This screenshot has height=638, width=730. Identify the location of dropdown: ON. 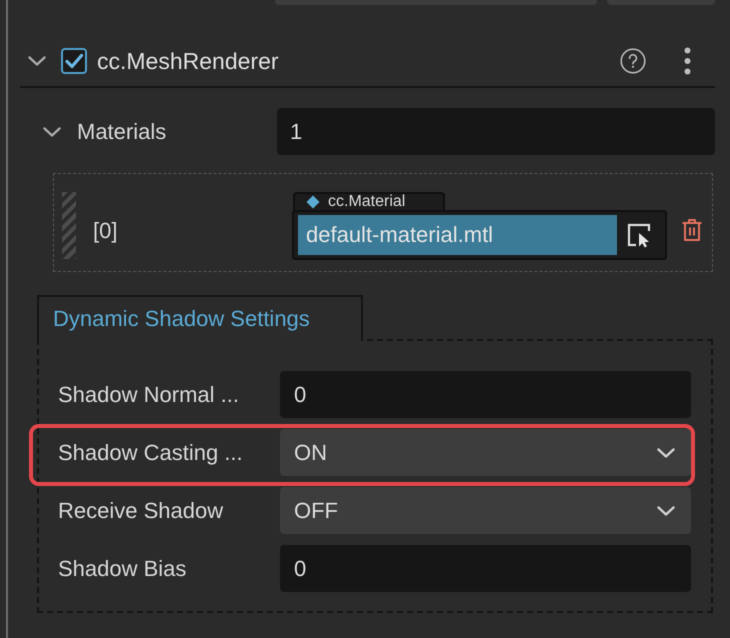
(485, 452).